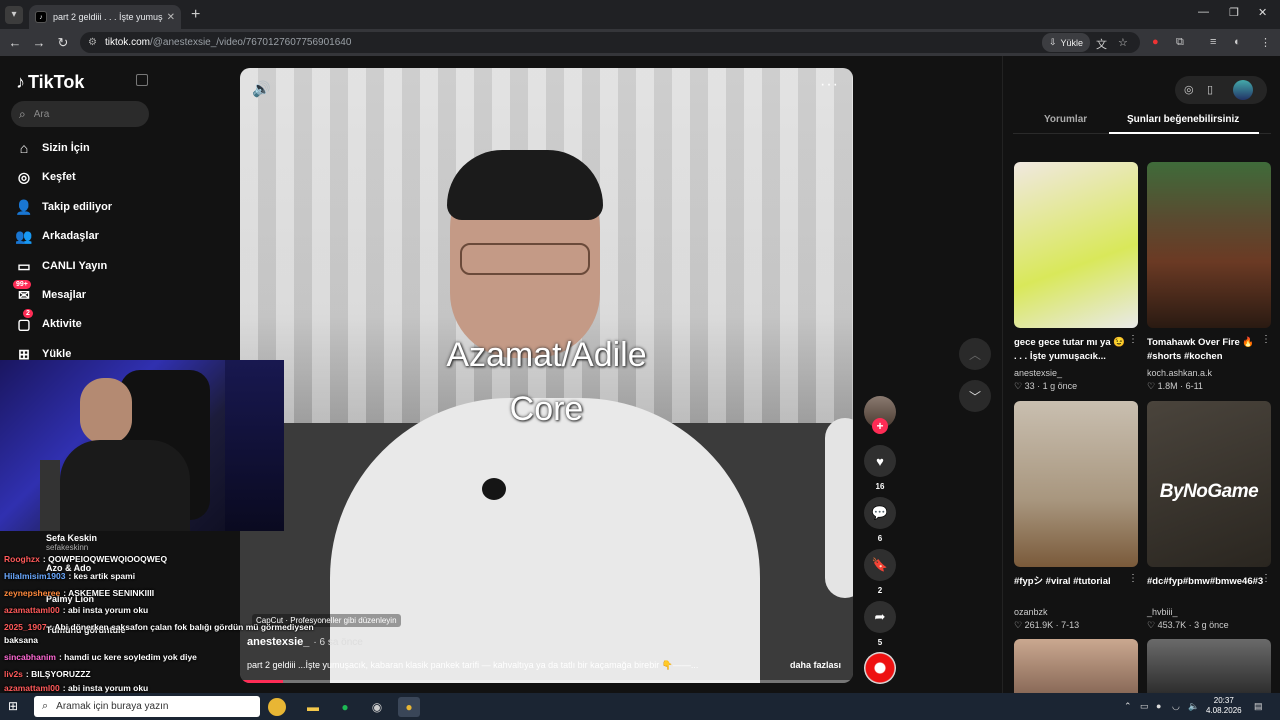  What do you see at coordinates (880, 426) in the screenshot?
I see `follow-plus-button: +` at bounding box center [880, 426].